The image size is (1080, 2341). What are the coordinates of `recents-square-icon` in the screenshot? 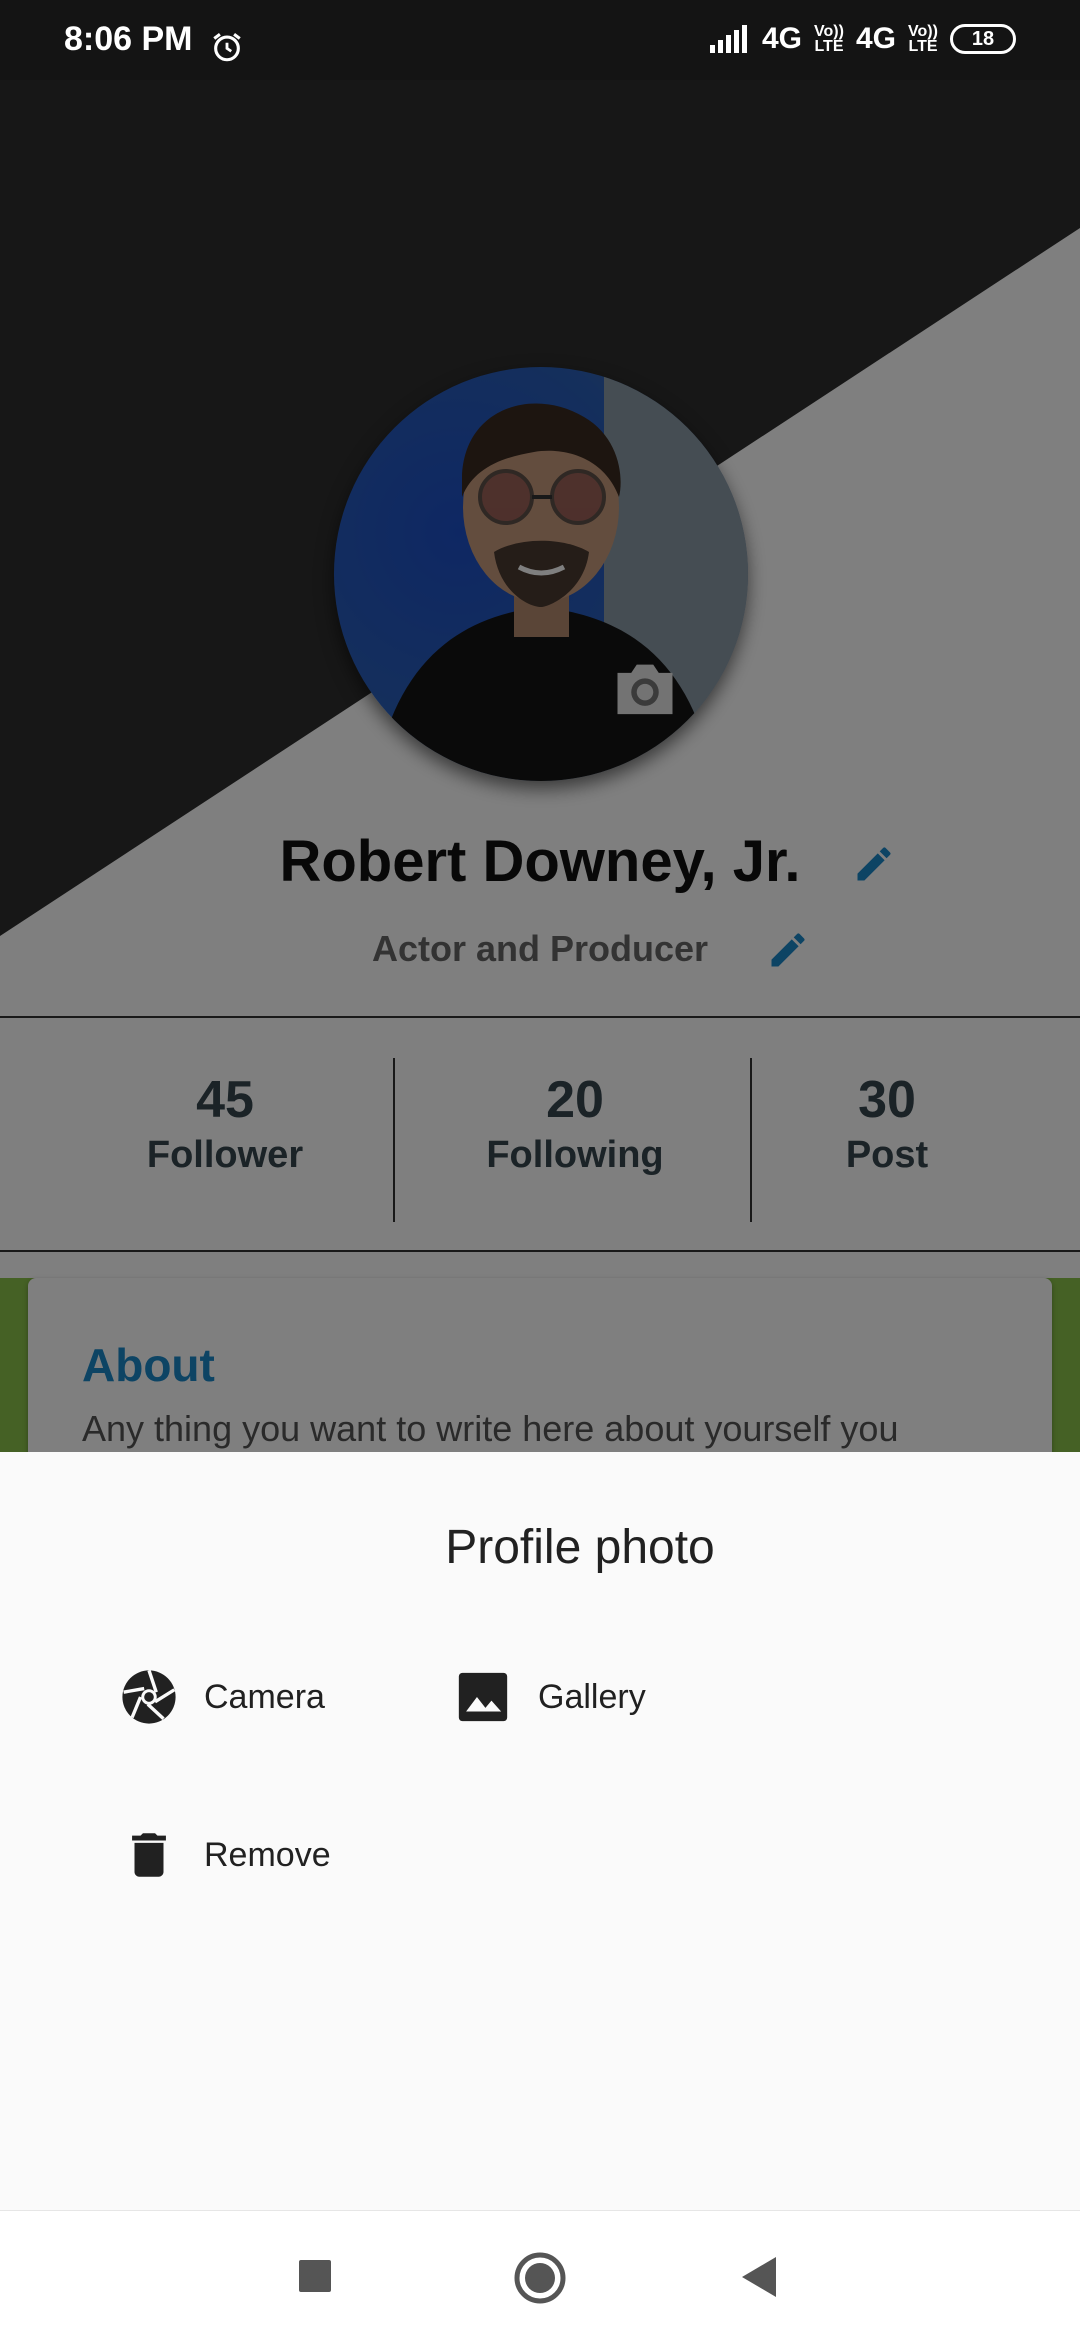 It's located at (315, 2276).